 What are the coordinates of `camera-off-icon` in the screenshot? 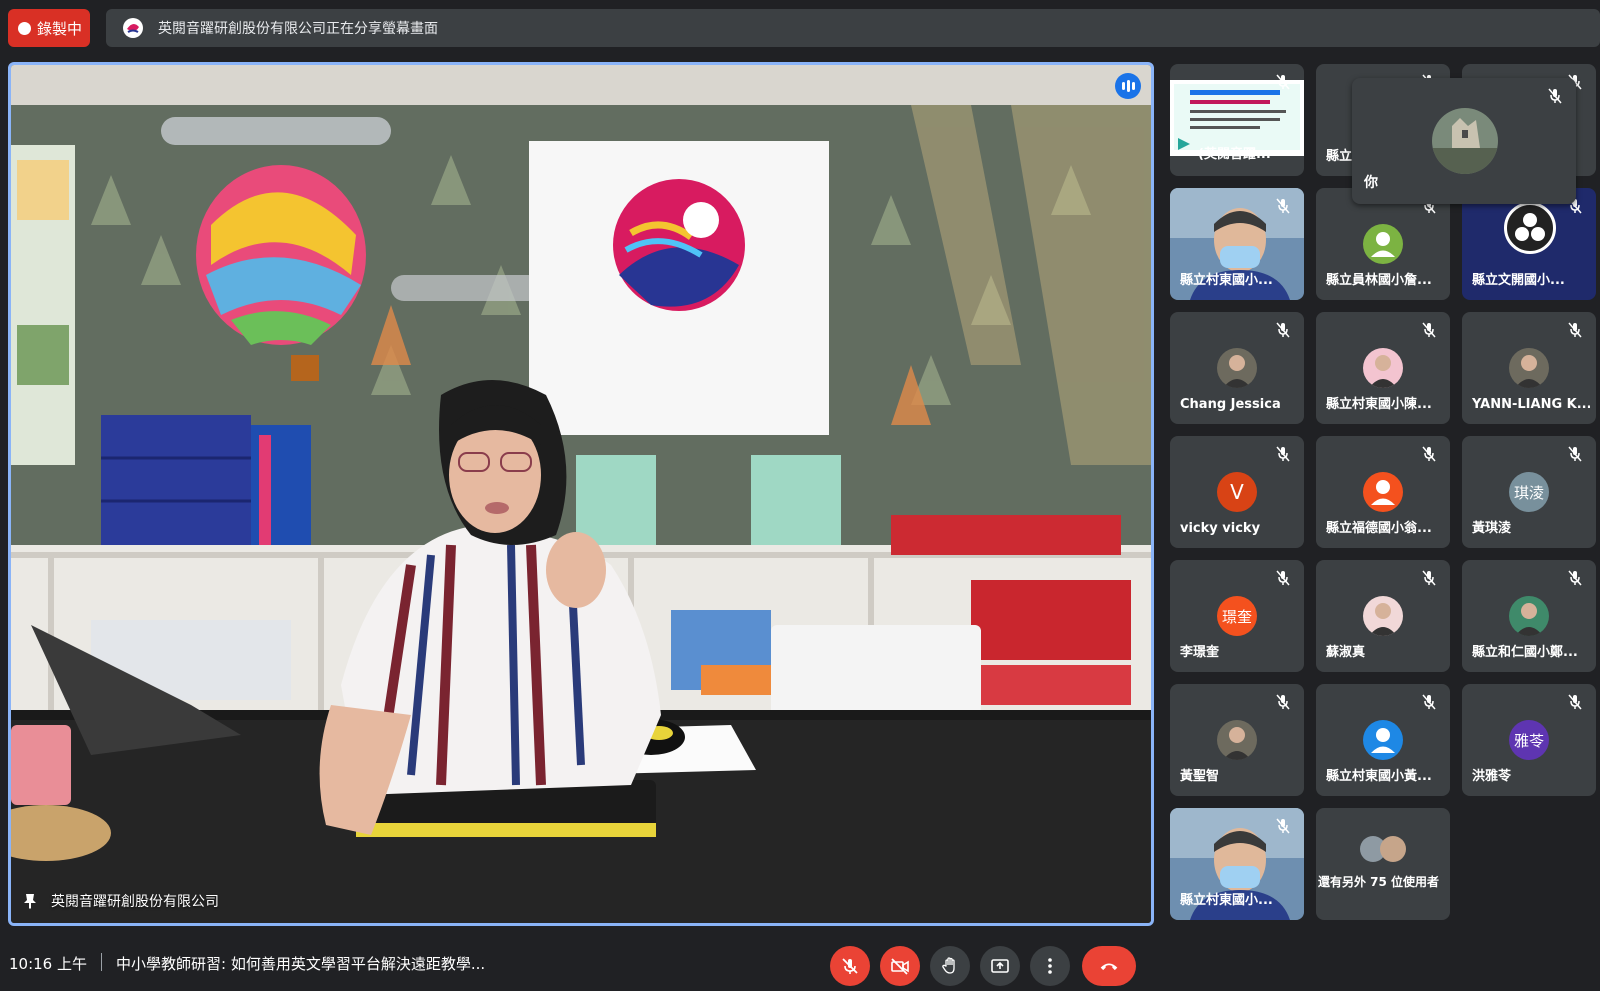 It's located at (900, 966).